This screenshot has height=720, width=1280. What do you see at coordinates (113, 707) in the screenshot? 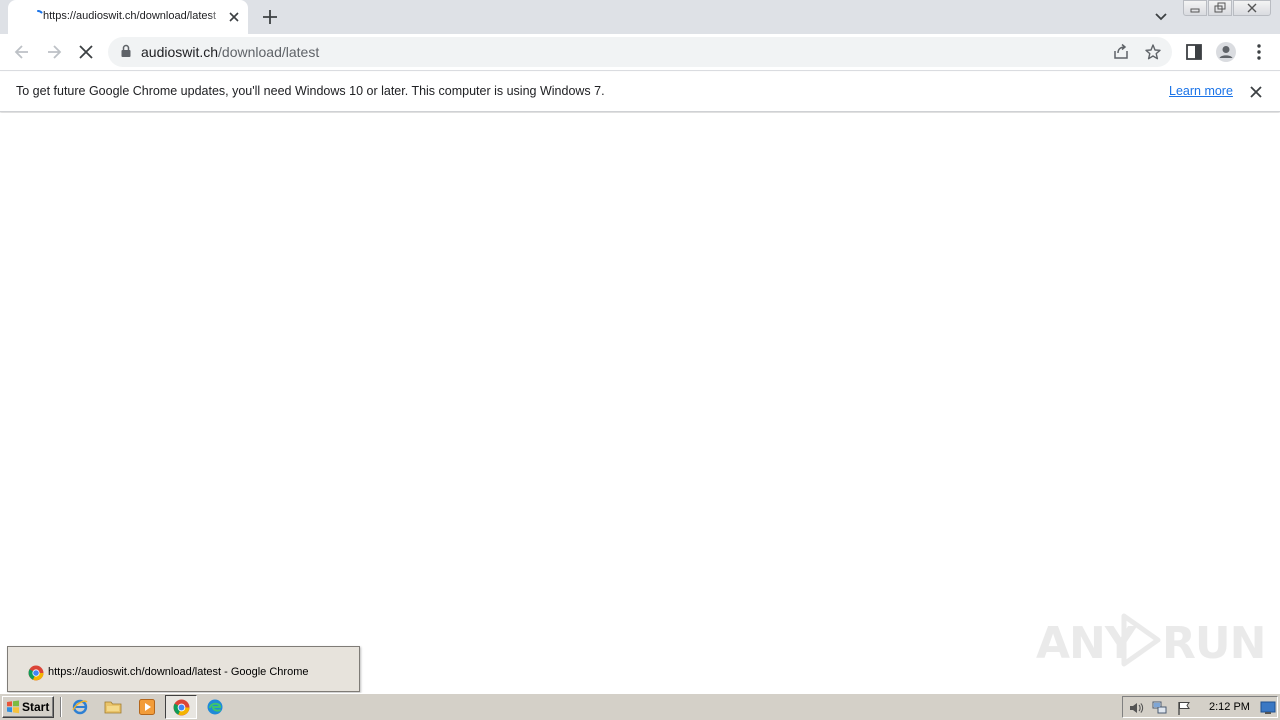
I see `folder-icon` at bounding box center [113, 707].